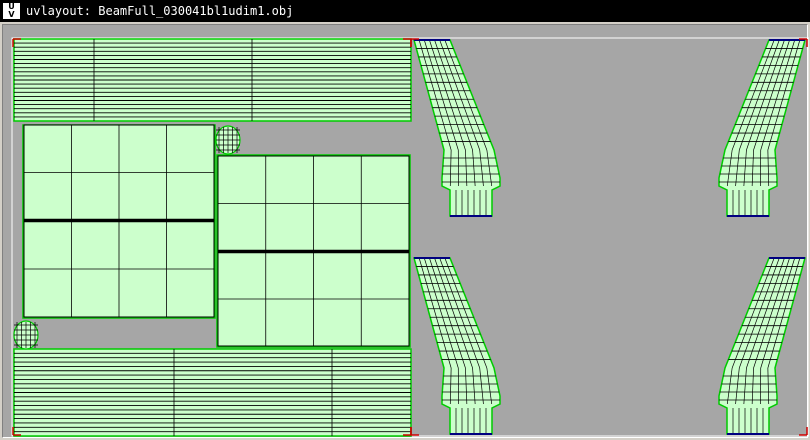 The image size is (810, 440). I want to click on uv-shell-left-upper, so click(119, 173).